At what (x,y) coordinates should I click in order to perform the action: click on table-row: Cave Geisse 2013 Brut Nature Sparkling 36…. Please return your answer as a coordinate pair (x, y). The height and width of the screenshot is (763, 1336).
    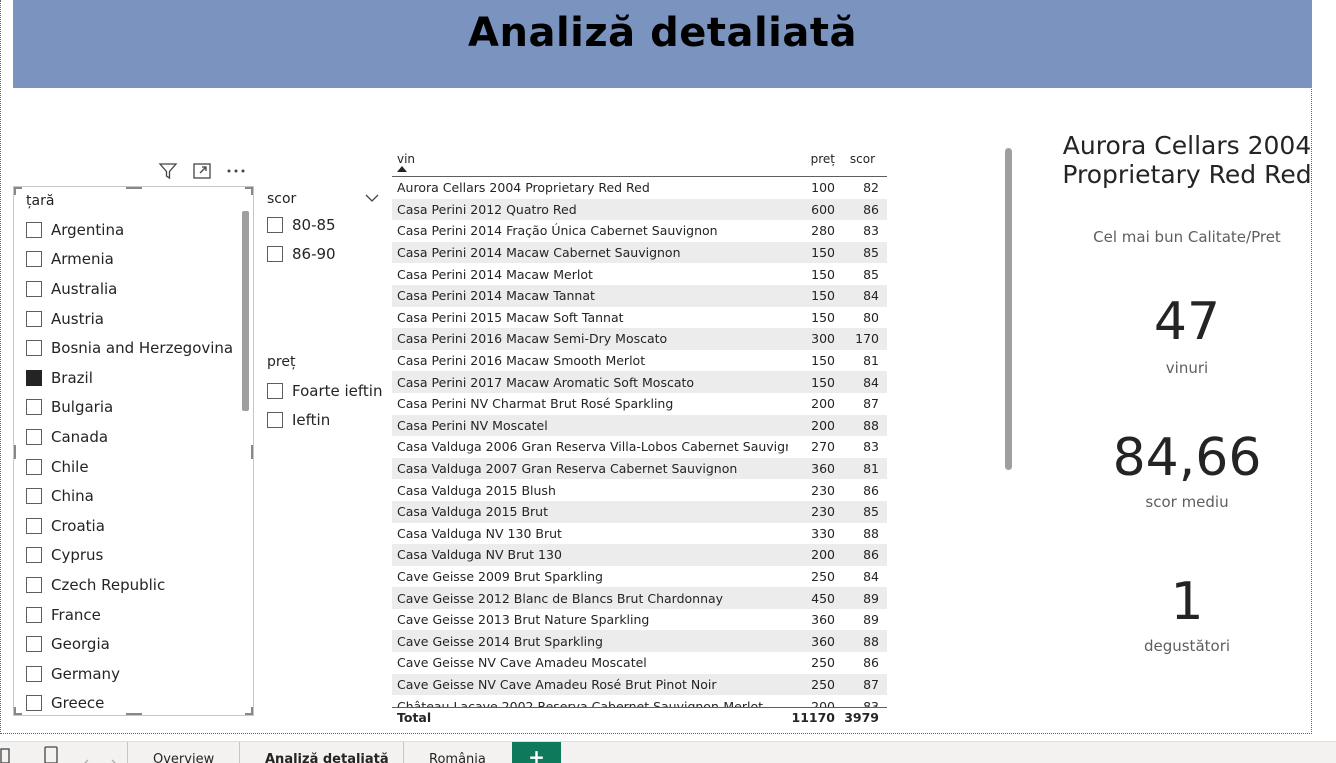
    Looking at the image, I should click on (639, 620).